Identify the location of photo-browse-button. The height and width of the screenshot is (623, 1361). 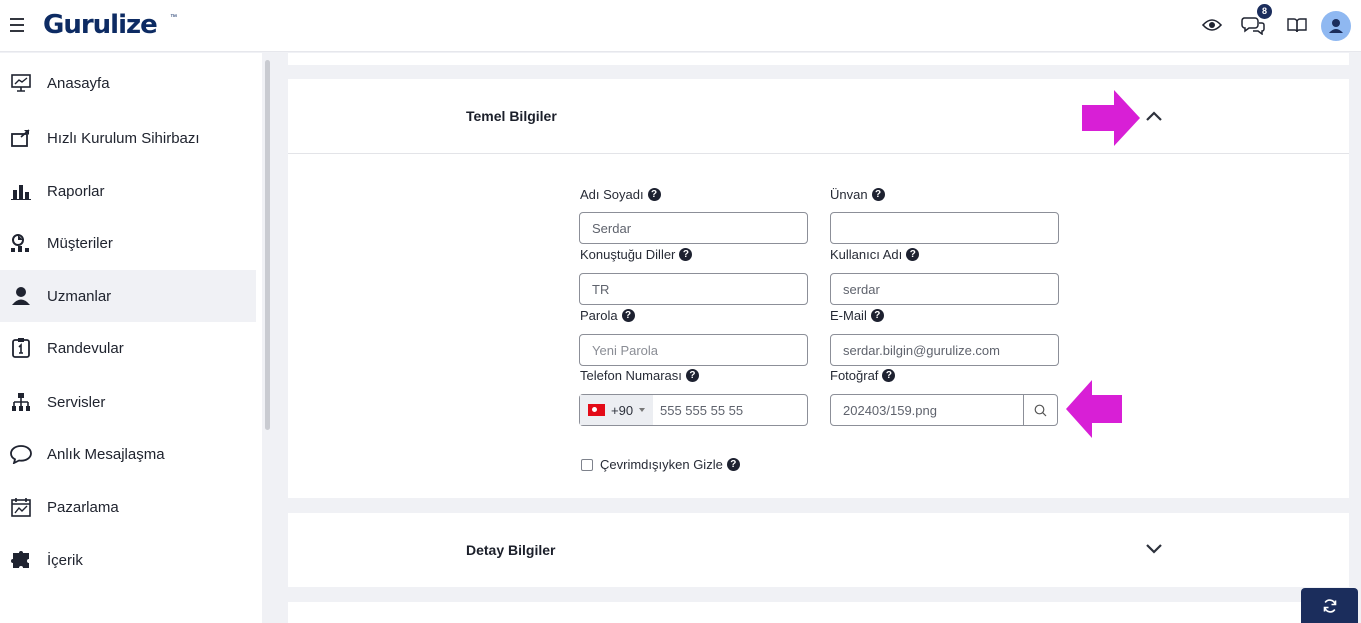
(1040, 410).